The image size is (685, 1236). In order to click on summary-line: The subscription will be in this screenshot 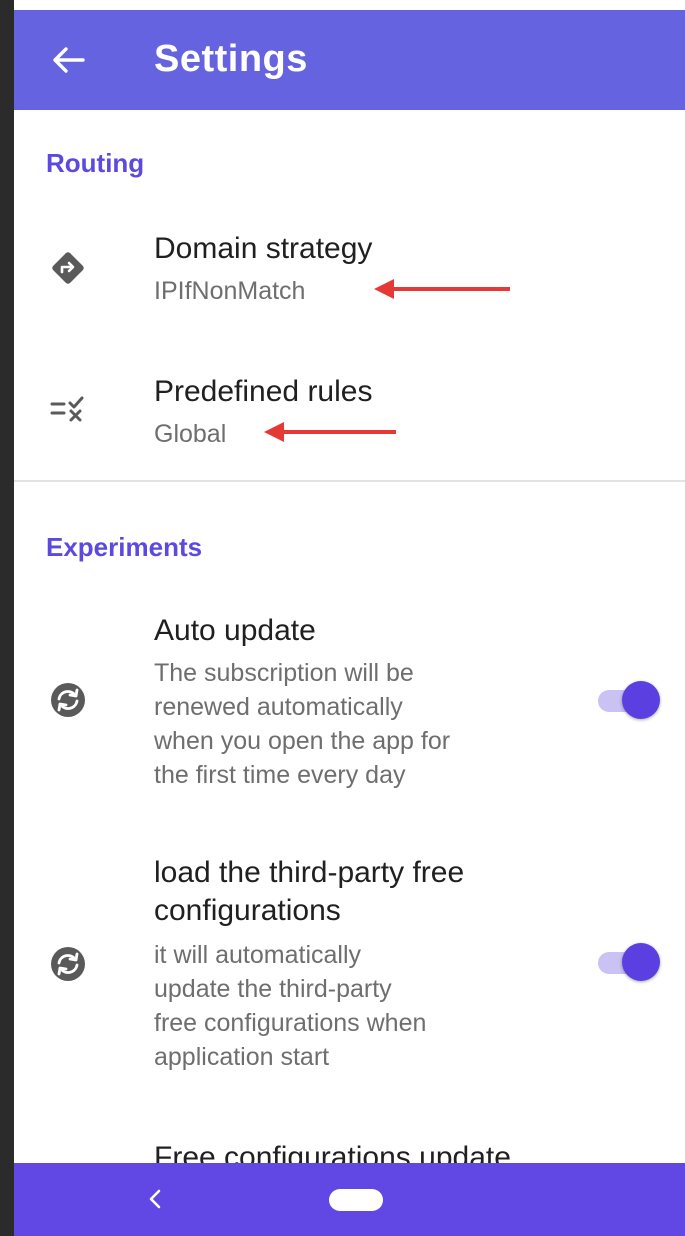, I will do `click(284, 673)`.